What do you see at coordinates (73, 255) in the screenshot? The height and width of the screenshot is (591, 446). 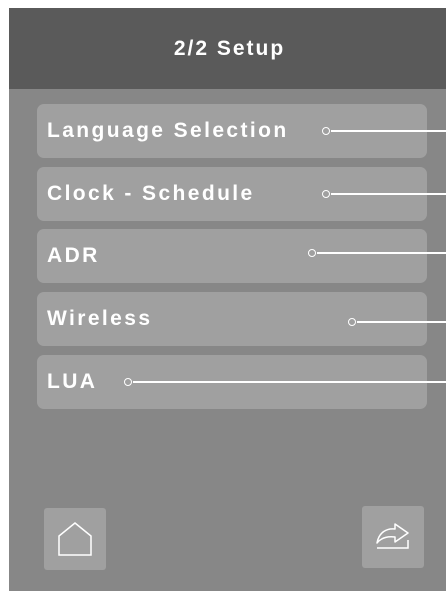 I see `adr-label: ADR` at bounding box center [73, 255].